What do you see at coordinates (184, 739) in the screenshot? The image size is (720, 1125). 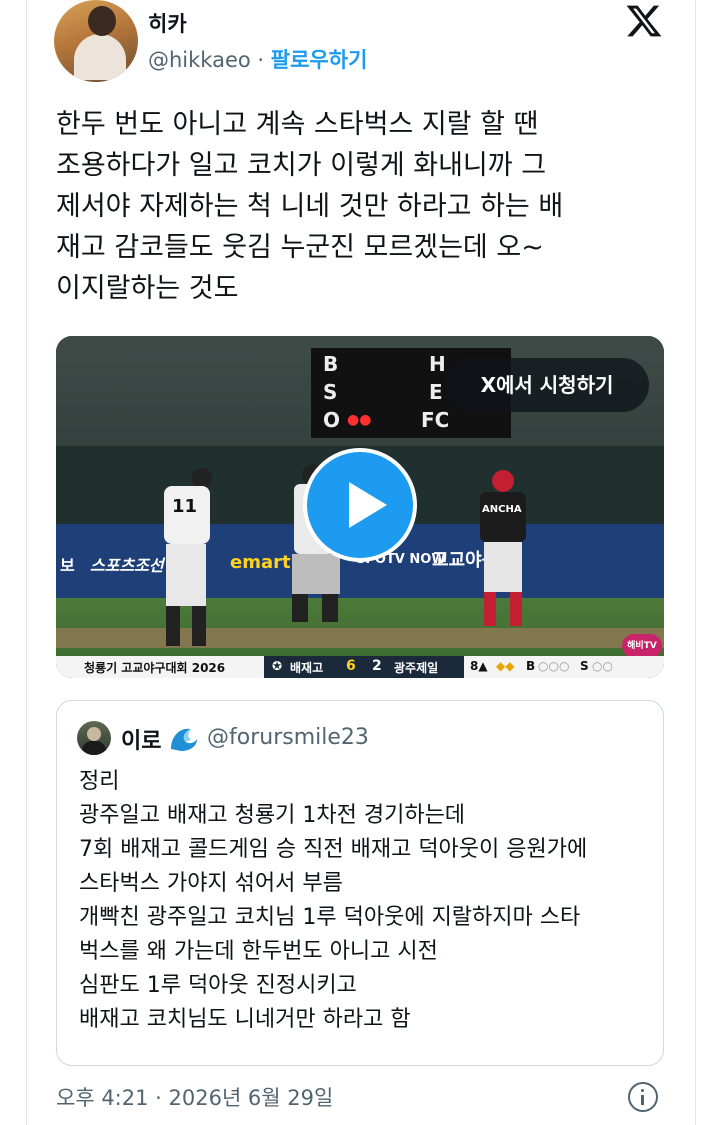 I see `wave-emoji-icon` at bounding box center [184, 739].